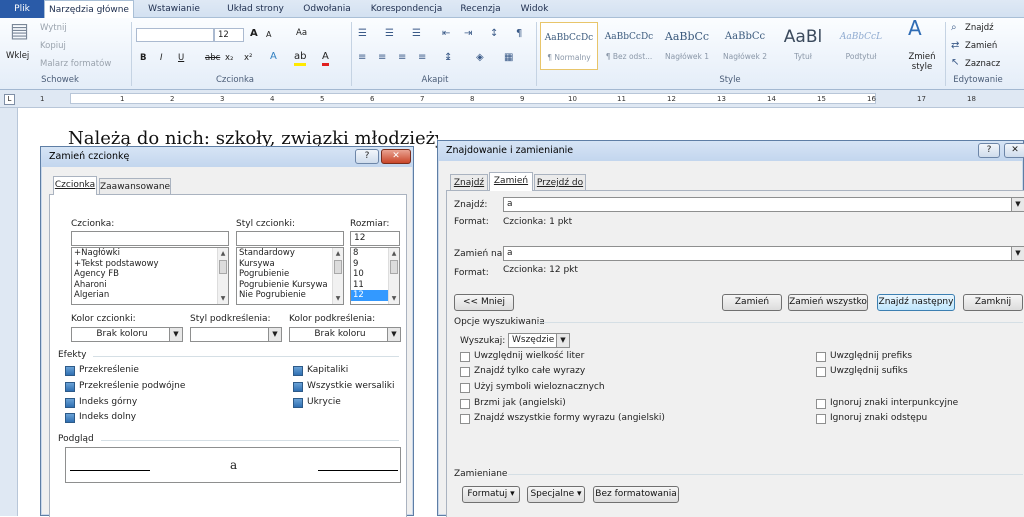 Image resolution: width=1024 pixels, height=517 pixels. Describe the element at coordinates (89, 9) in the screenshot. I see `tab-home: Narzędzia główne` at that location.